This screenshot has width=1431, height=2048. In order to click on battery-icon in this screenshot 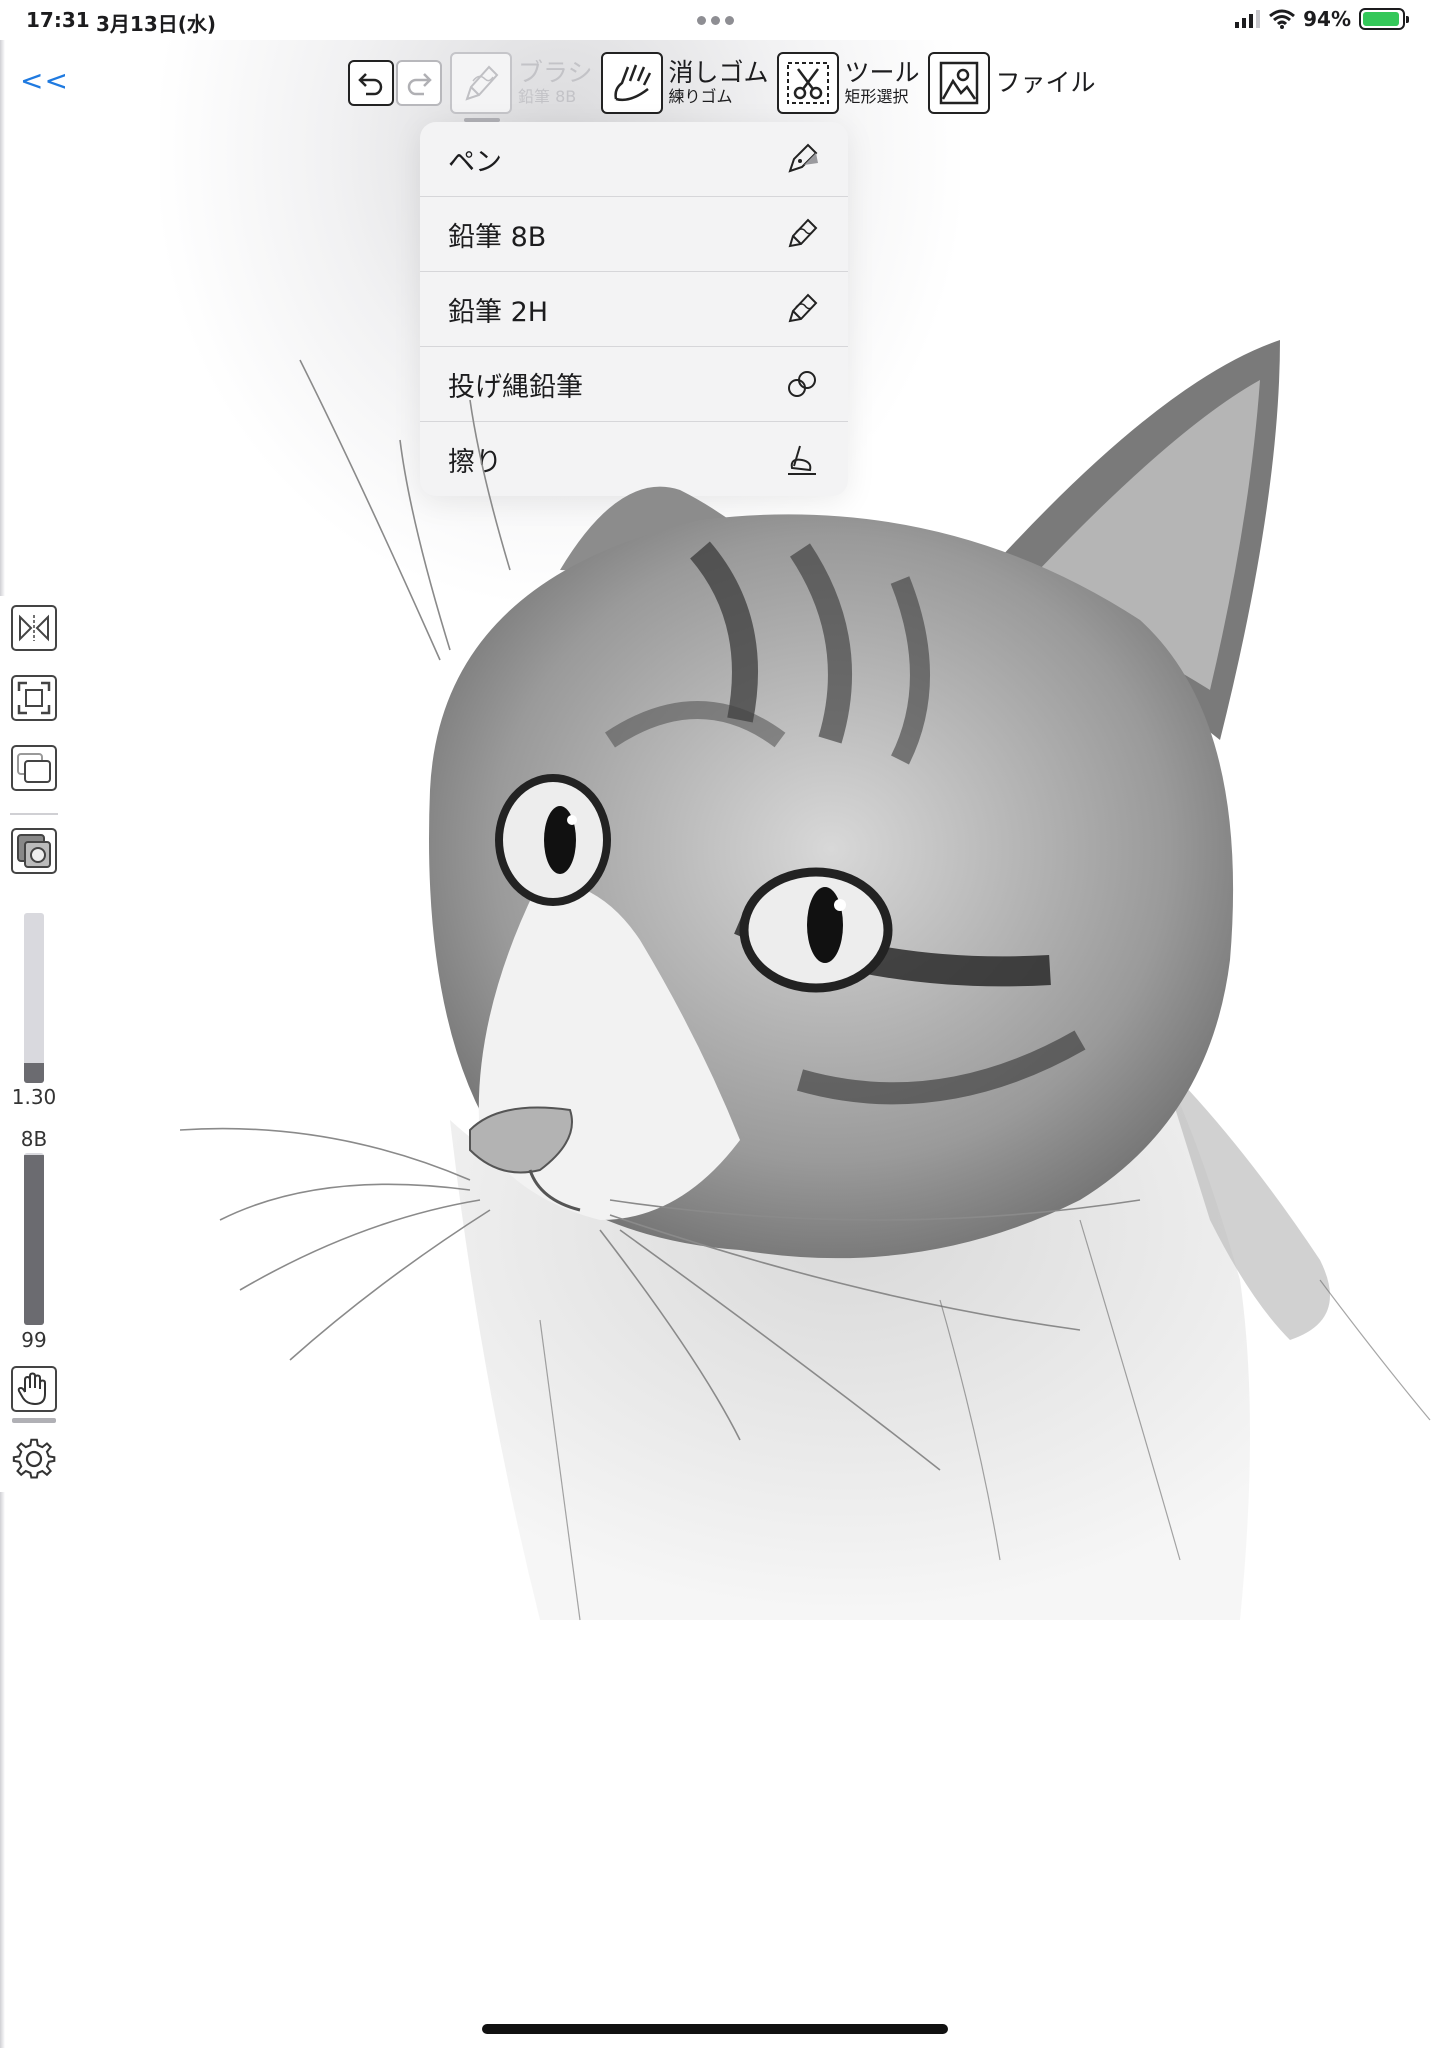, I will do `click(1384, 19)`.